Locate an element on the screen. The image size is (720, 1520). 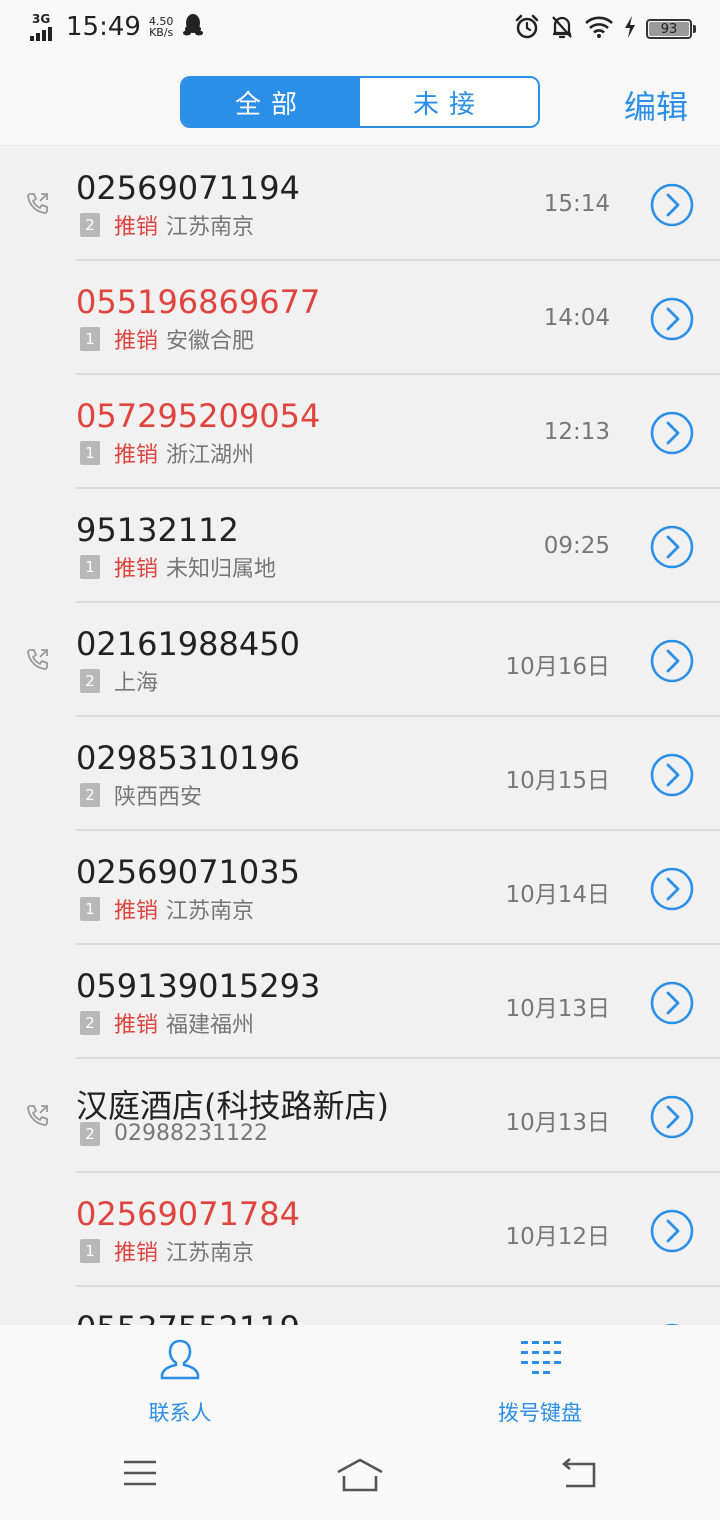
call-details: 1 推销 浙江湖州 is located at coordinates (167, 453).